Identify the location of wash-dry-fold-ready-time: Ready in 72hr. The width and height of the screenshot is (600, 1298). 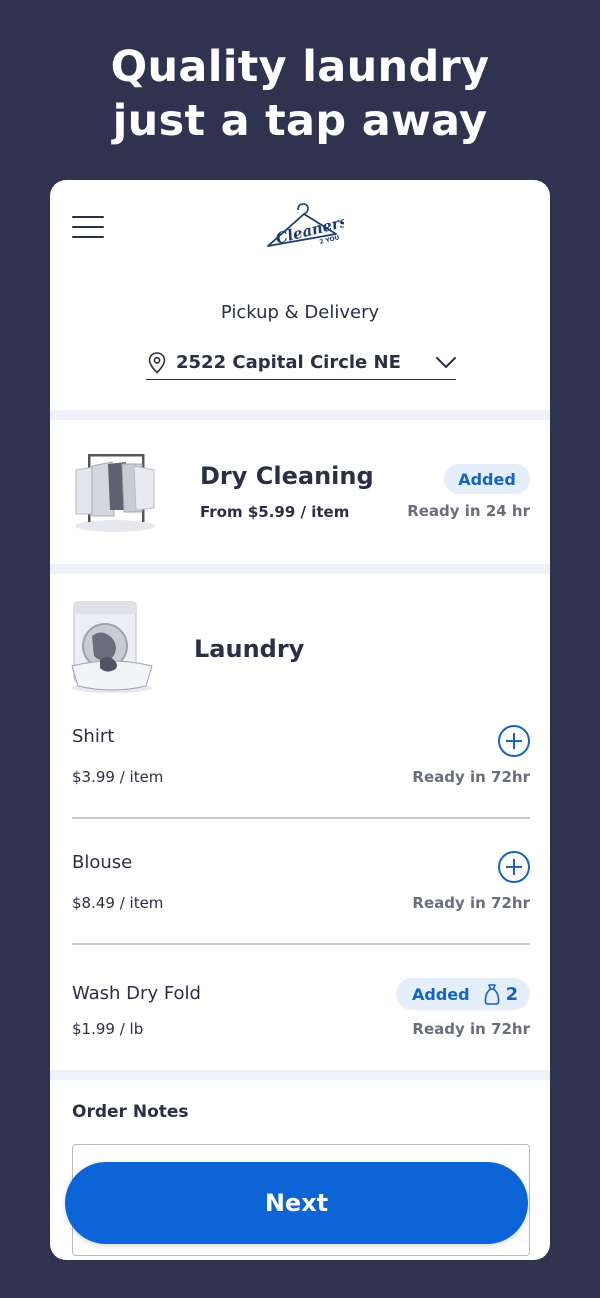
(471, 1029).